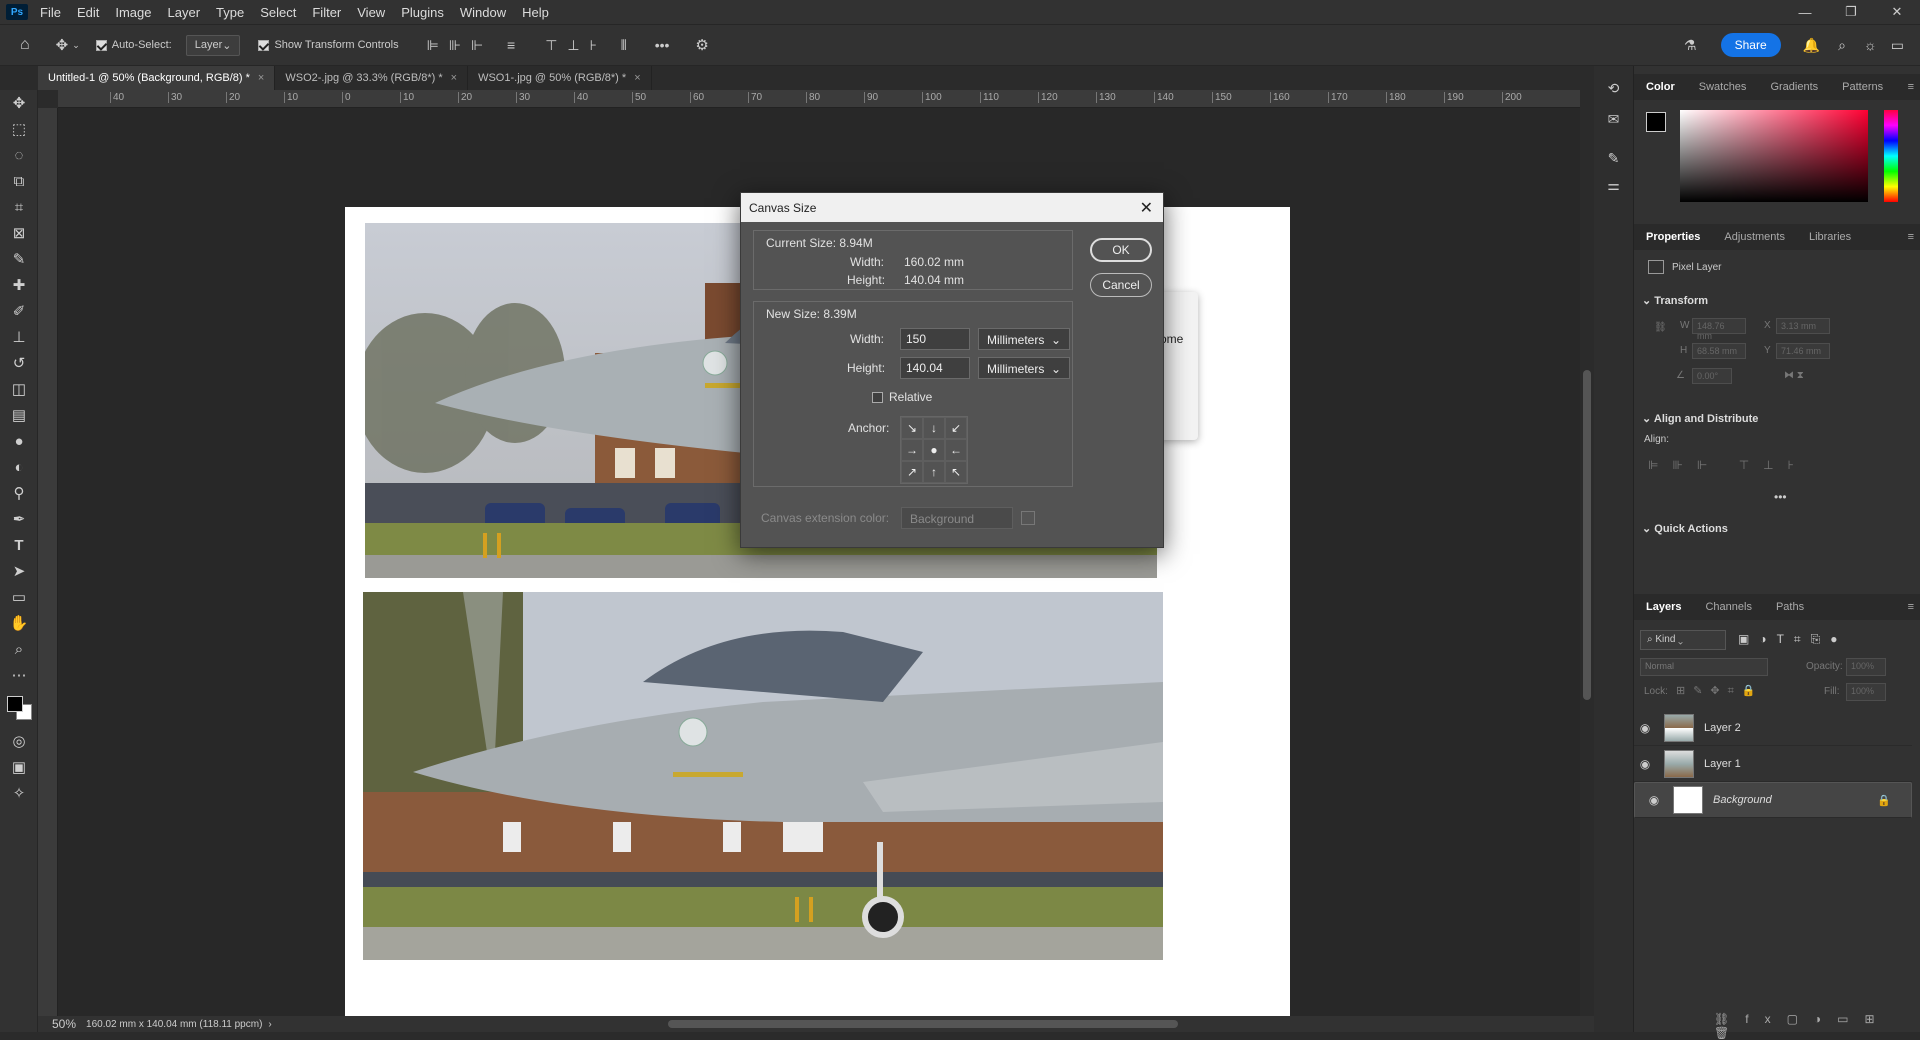  Describe the element at coordinates (328, 45) in the screenshot. I see `show-transform-checkbox: Show Transform Controls` at that location.